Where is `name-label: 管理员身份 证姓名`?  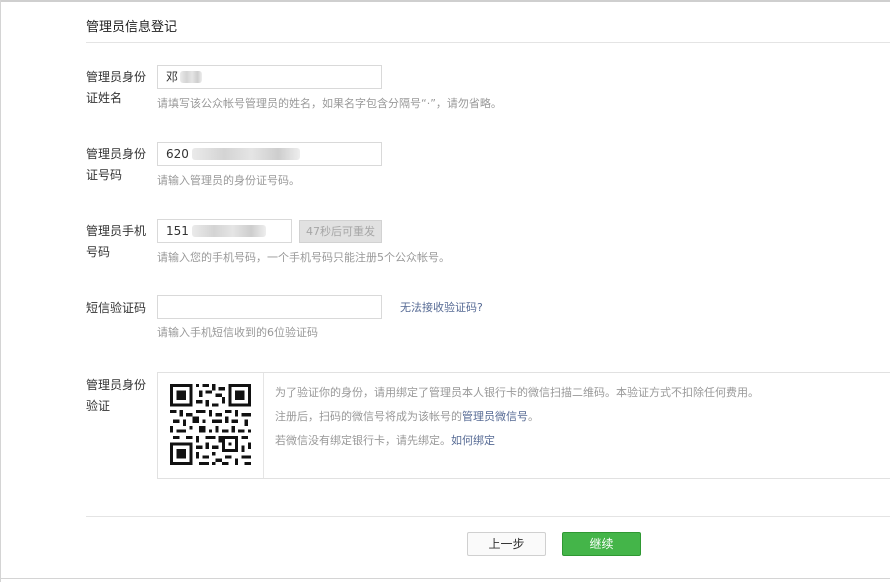
name-label: 管理员身份 证姓名 is located at coordinates (116, 87).